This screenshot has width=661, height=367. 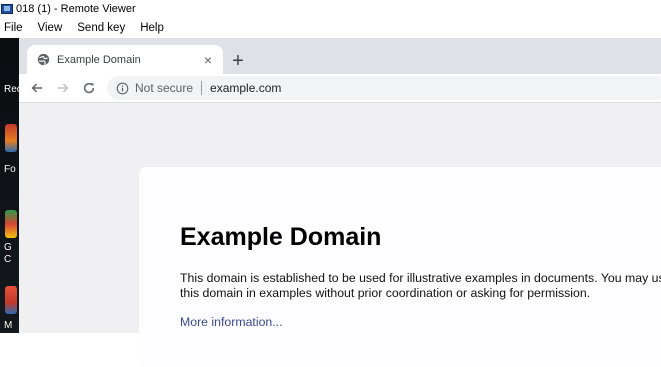 I want to click on remote-viewer-app-icon, so click(x=7, y=9).